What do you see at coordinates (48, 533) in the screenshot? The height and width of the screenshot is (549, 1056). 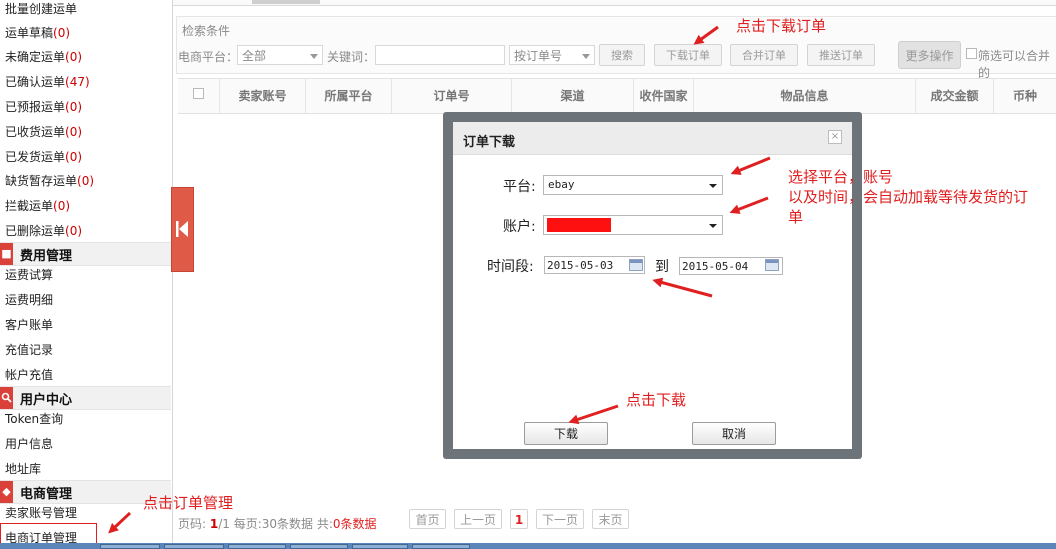 I see `order-manage-highlight-box` at bounding box center [48, 533].